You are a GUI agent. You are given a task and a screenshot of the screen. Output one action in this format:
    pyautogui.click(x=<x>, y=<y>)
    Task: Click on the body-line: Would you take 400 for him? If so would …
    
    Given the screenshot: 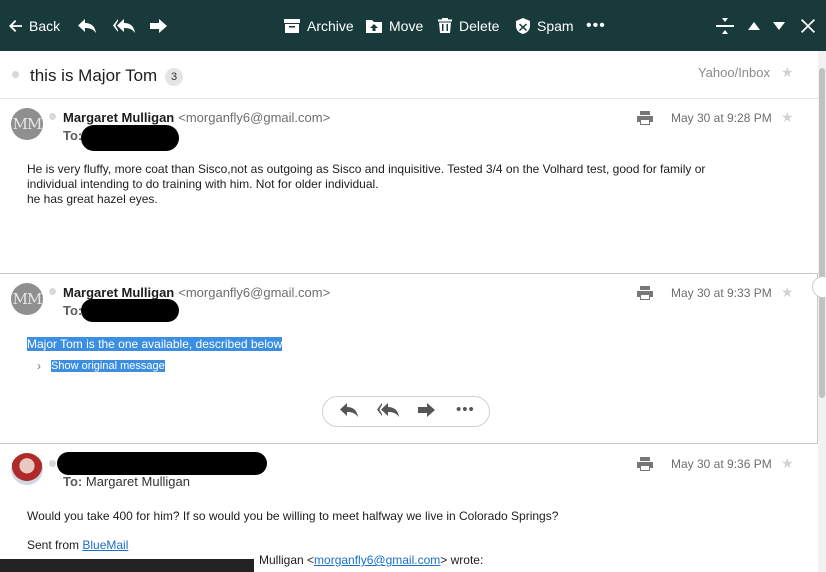 What is the action you would take?
    pyautogui.click(x=293, y=516)
    